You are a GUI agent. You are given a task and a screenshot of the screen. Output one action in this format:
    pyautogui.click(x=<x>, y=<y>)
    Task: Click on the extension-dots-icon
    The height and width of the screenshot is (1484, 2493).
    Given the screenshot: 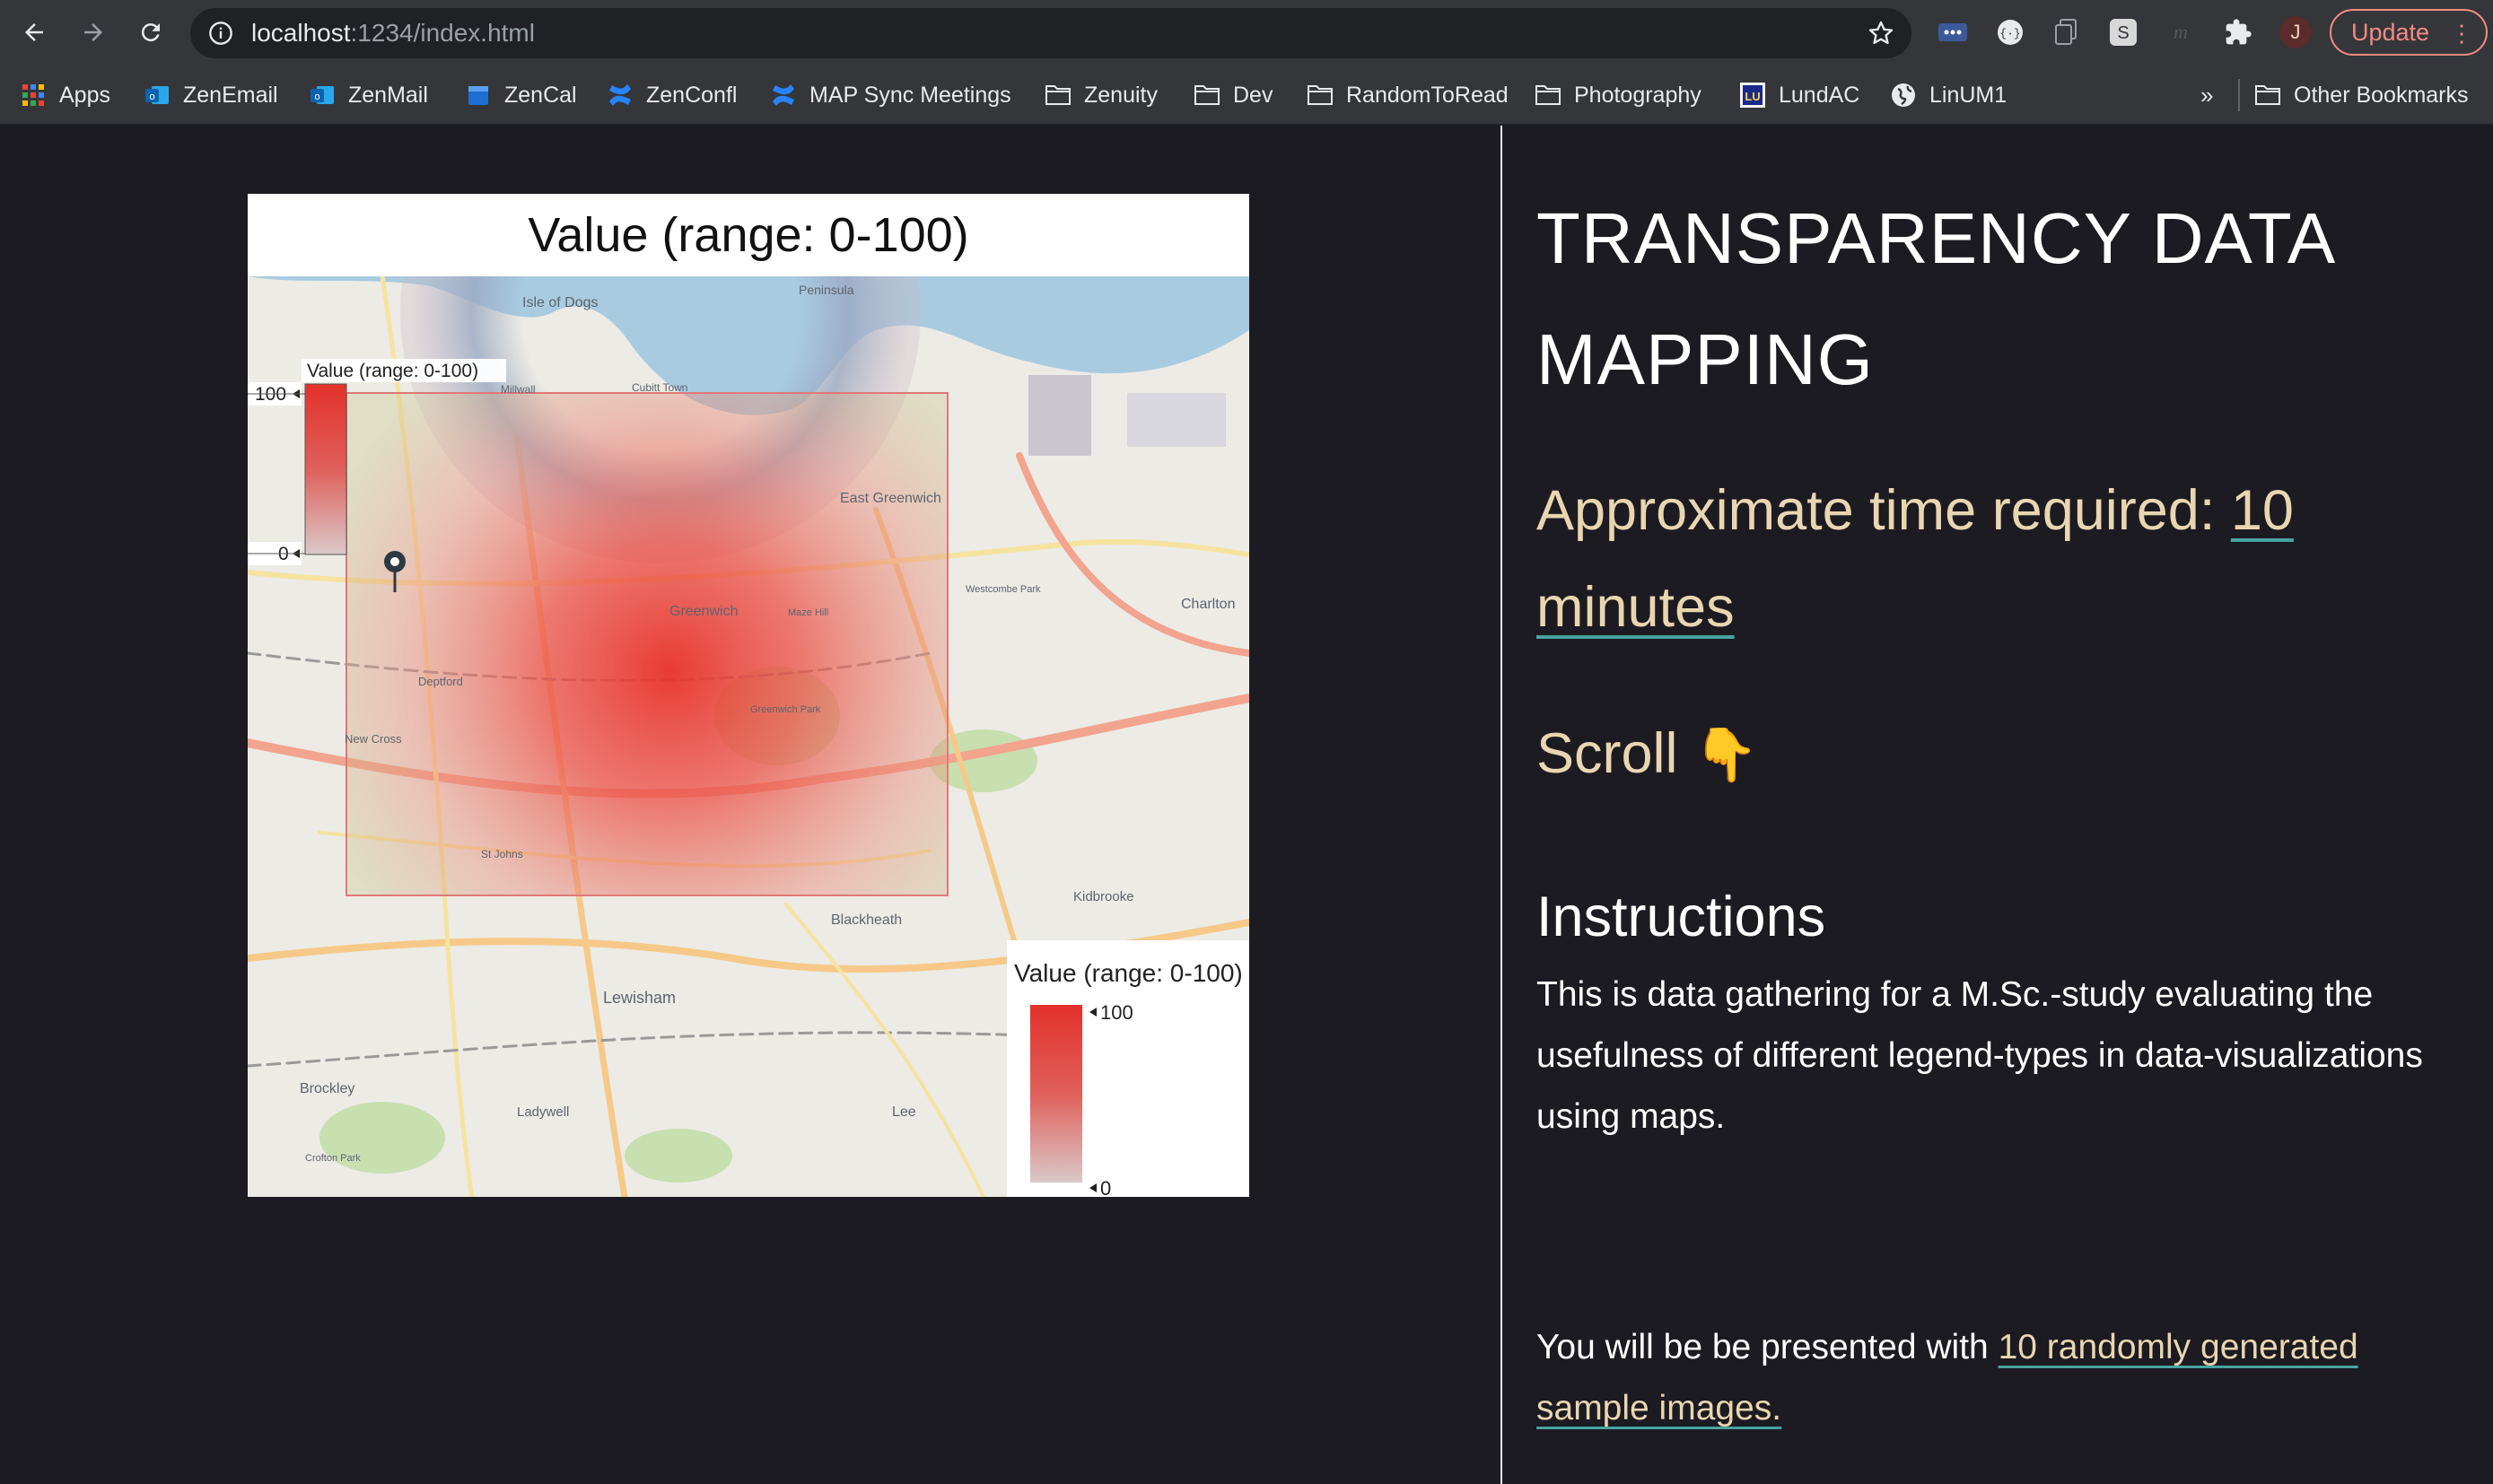 What is the action you would take?
    pyautogui.click(x=1953, y=32)
    